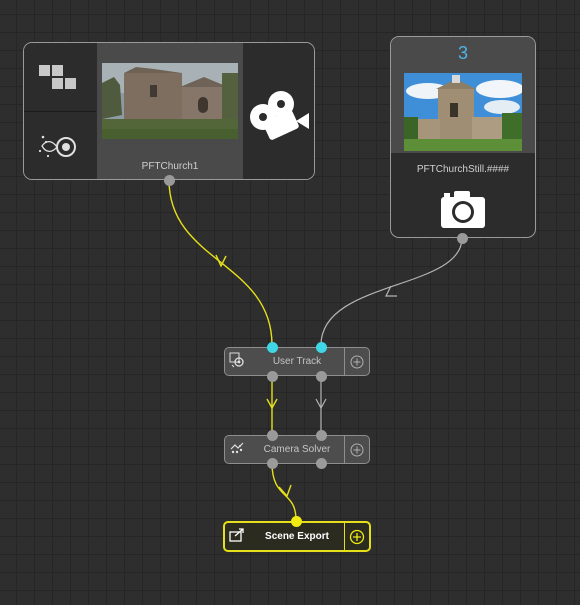 This screenshot has height=605, width=580. I want to click on still-preview-panel: 3, so click(463, 95).